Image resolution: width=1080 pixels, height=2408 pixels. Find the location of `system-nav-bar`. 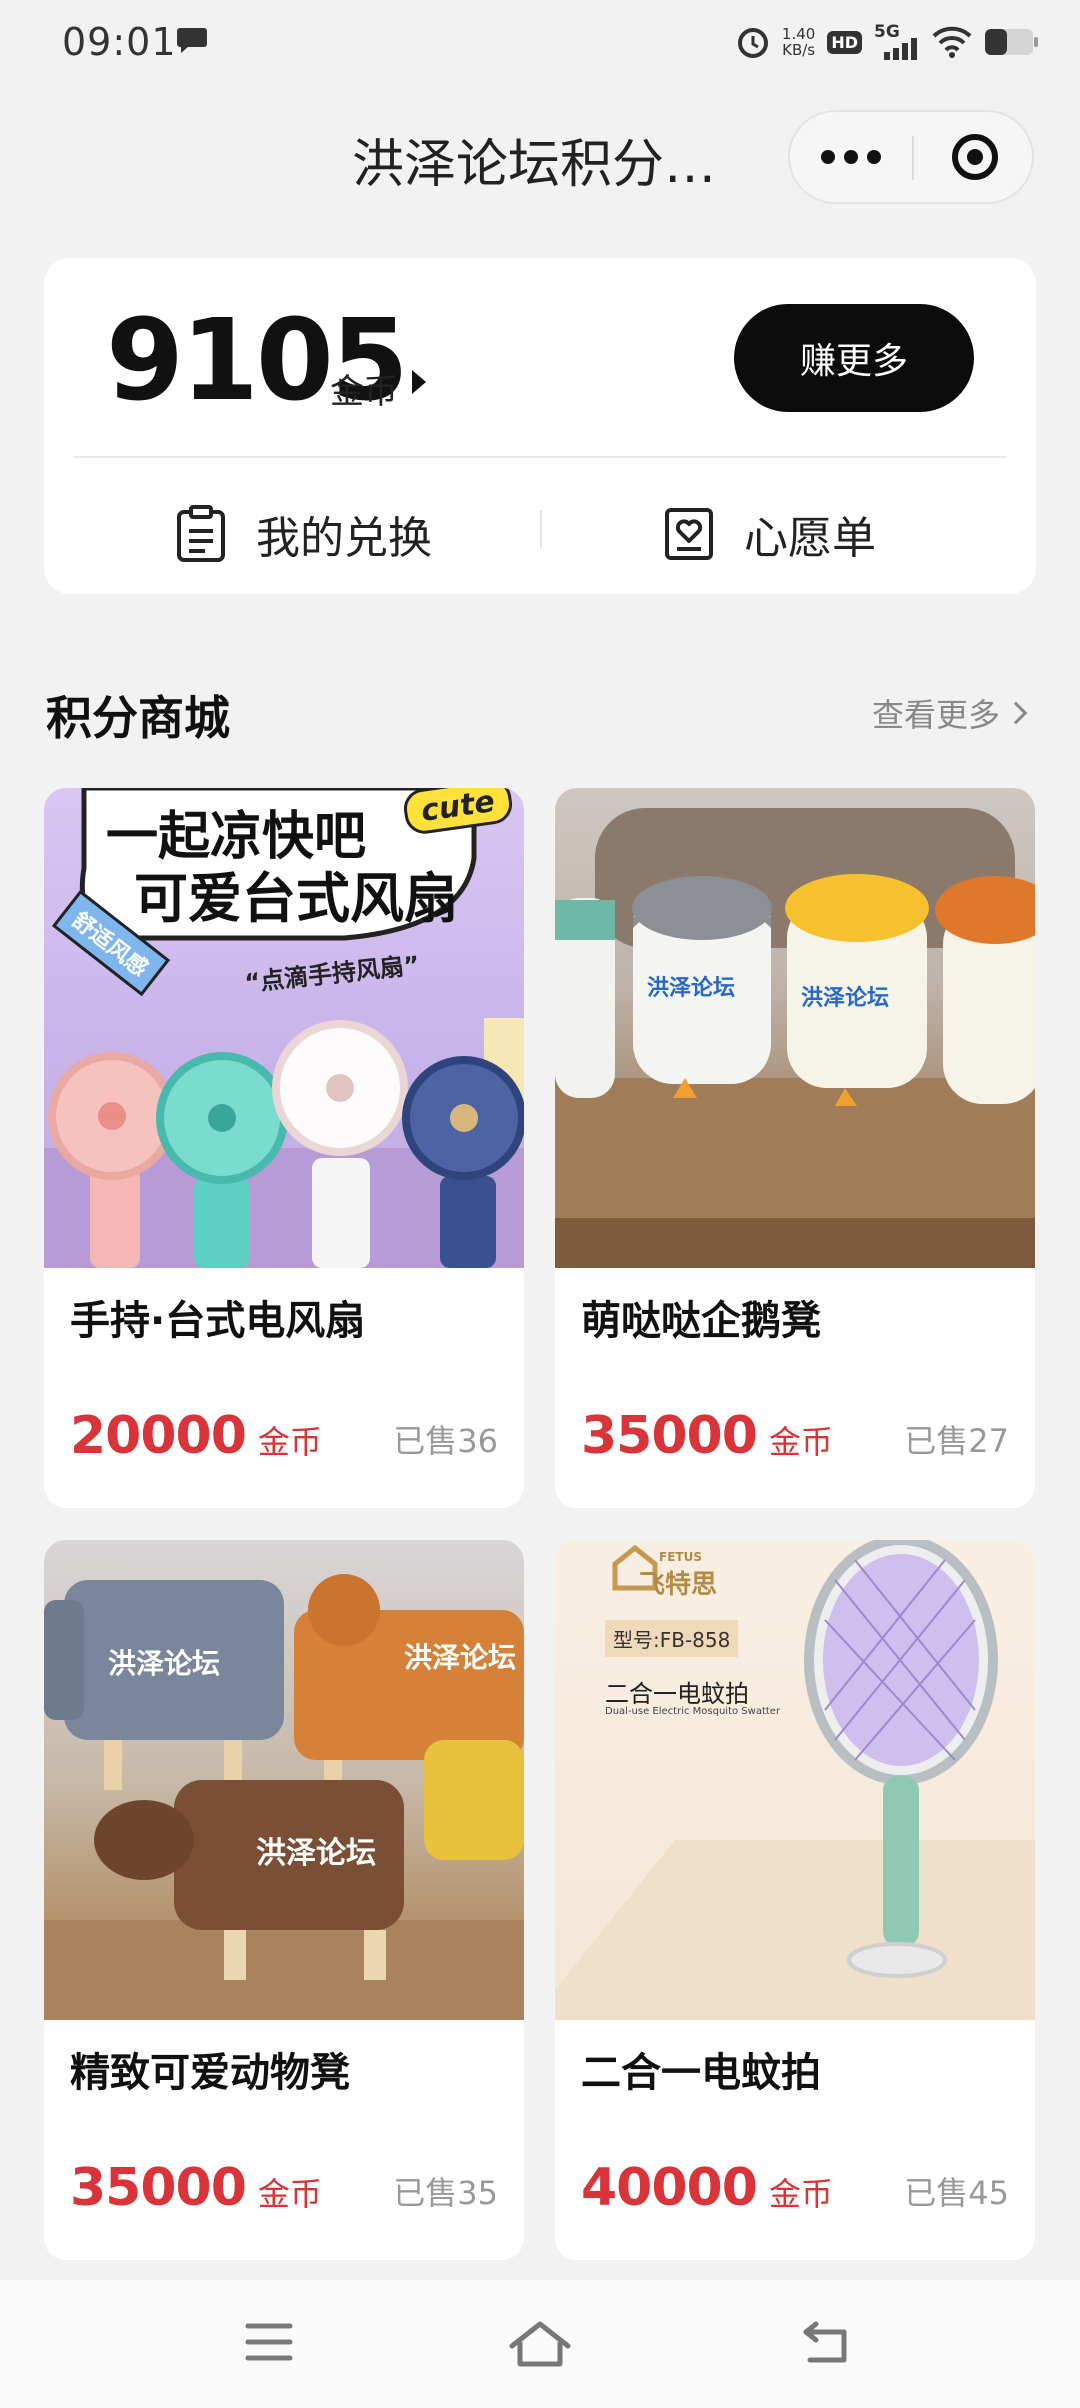

system-nav-bar is located at coordinates (540, 2344).